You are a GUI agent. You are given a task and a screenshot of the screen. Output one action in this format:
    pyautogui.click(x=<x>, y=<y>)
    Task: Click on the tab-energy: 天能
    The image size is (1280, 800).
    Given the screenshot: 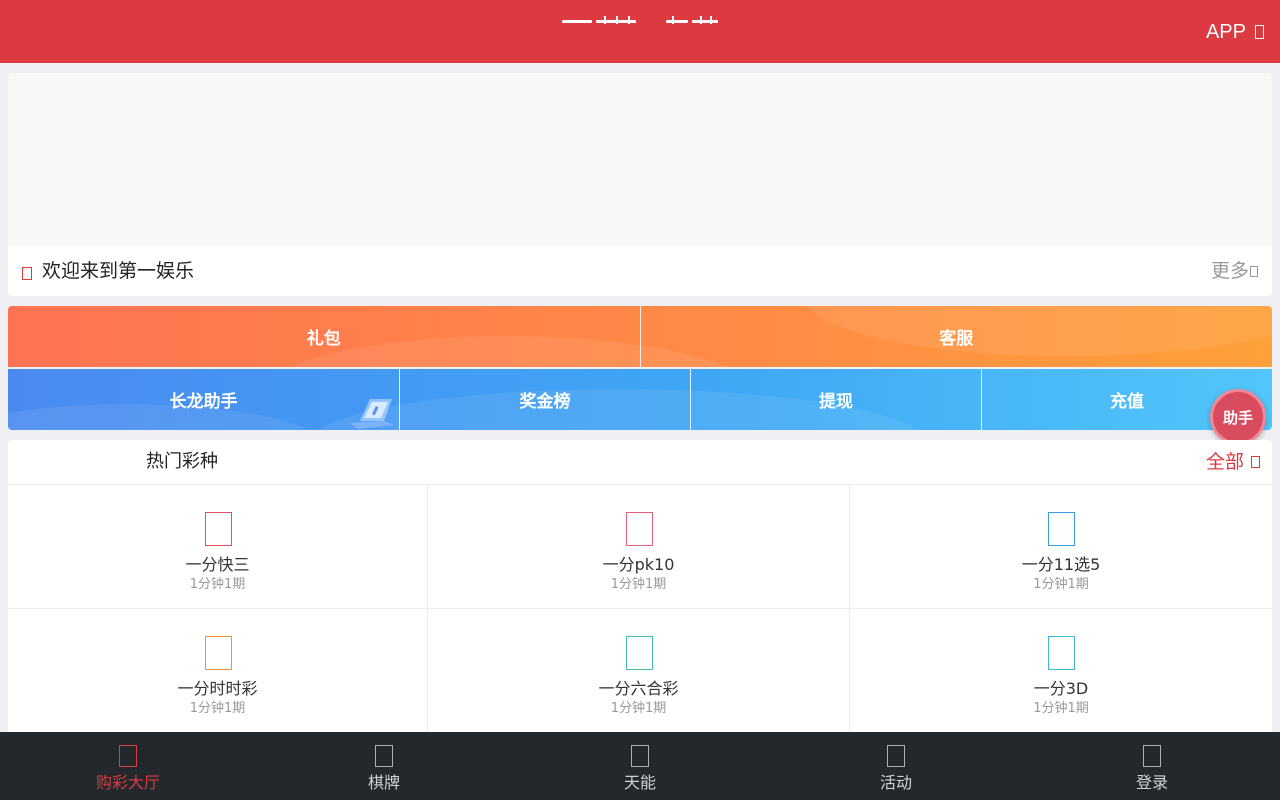 What is the action you would take?
    pyautogui.click(x=640, y=766)
    